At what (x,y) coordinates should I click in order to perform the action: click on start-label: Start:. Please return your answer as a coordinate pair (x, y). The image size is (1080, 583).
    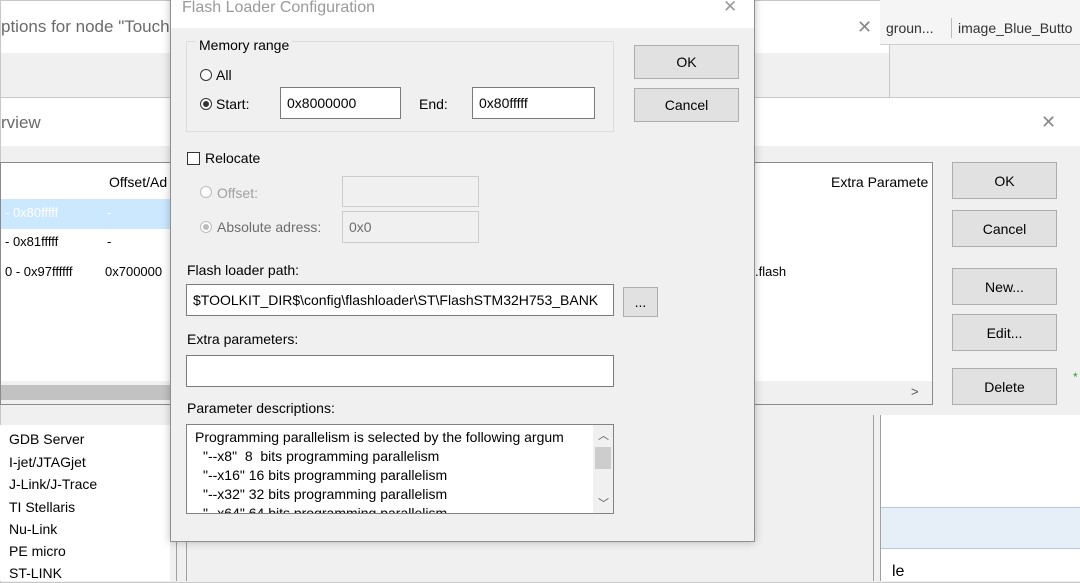
    Looking at the image, I should click on (233, 104).